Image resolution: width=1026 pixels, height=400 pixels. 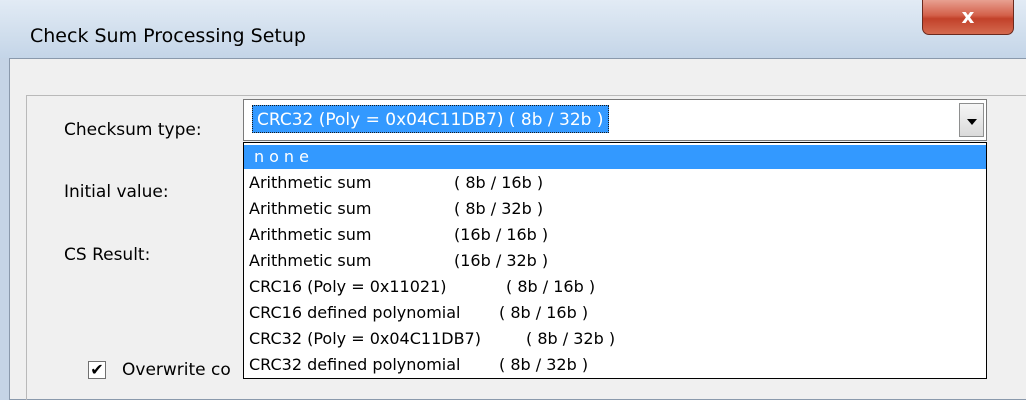 What do you see at coordinates (133, 130) in the screenshot?
I see `checksum-type-label: Checksum type:` at bounding box center [133, 130].